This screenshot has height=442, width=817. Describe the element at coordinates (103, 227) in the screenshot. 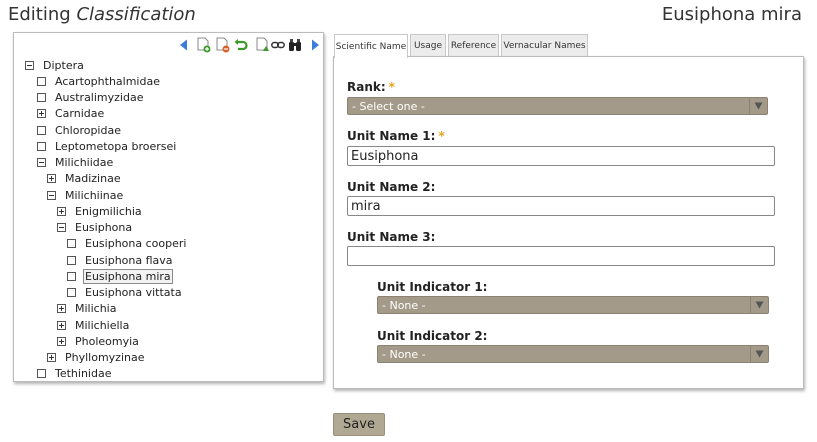

I see `tree-node-label: Eusiphona` at that location.